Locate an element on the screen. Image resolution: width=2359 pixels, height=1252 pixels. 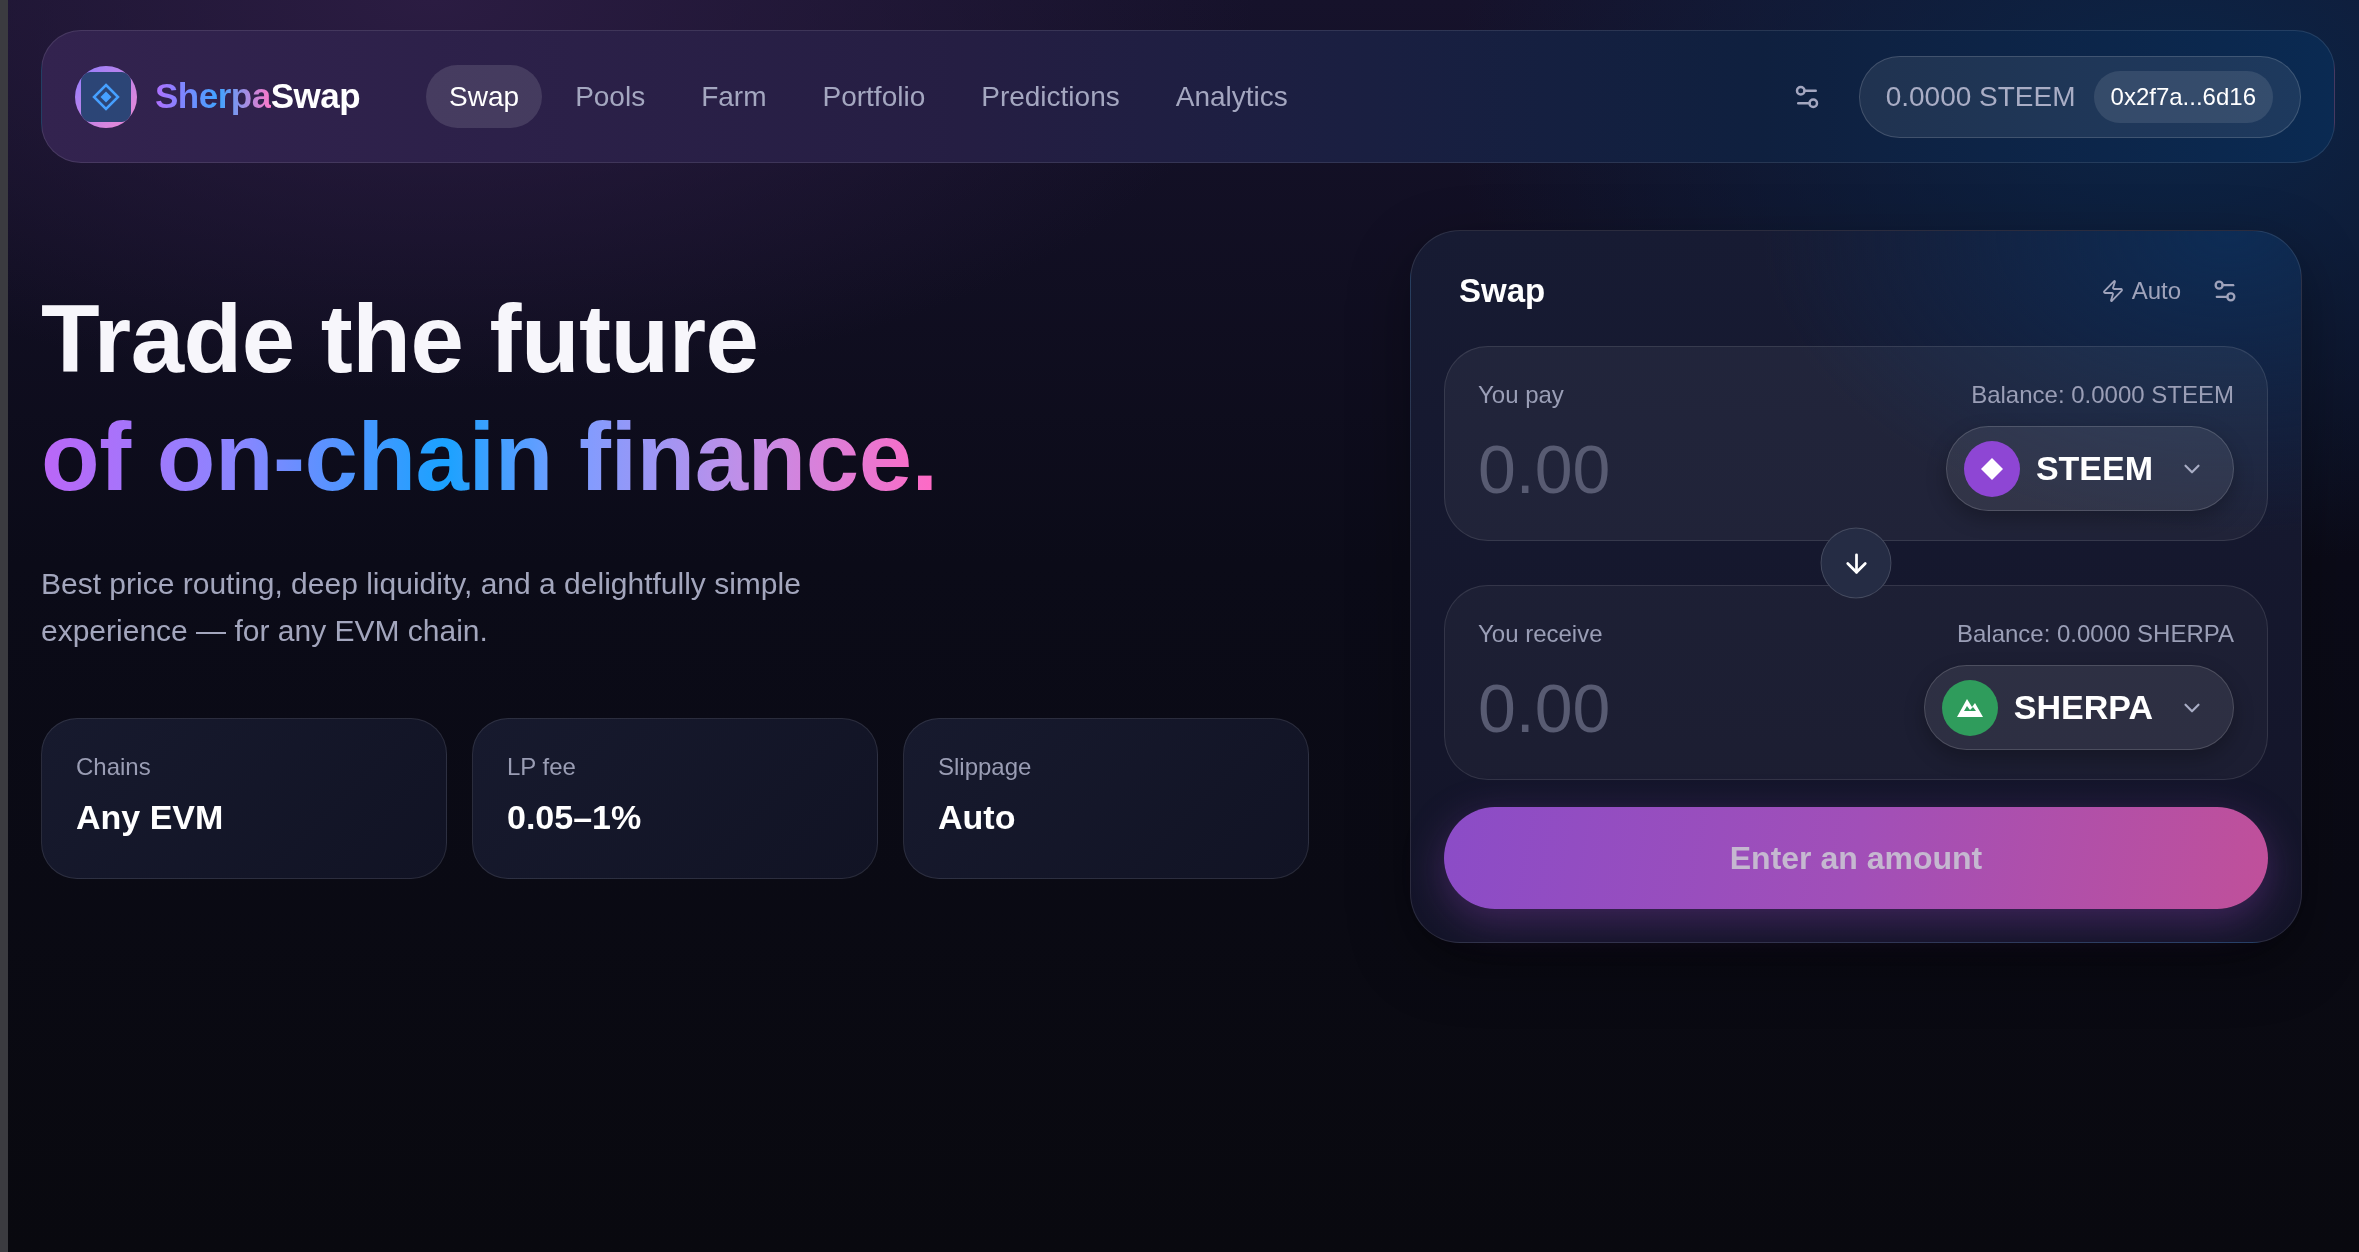
logo-icon is located at coordinates (106, 96).